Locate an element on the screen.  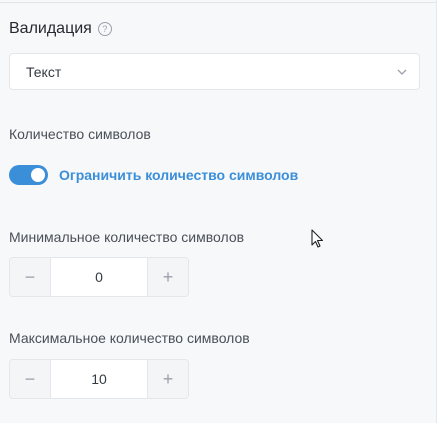
max-chars-increment-button: + is located at coordinates (167, 379).